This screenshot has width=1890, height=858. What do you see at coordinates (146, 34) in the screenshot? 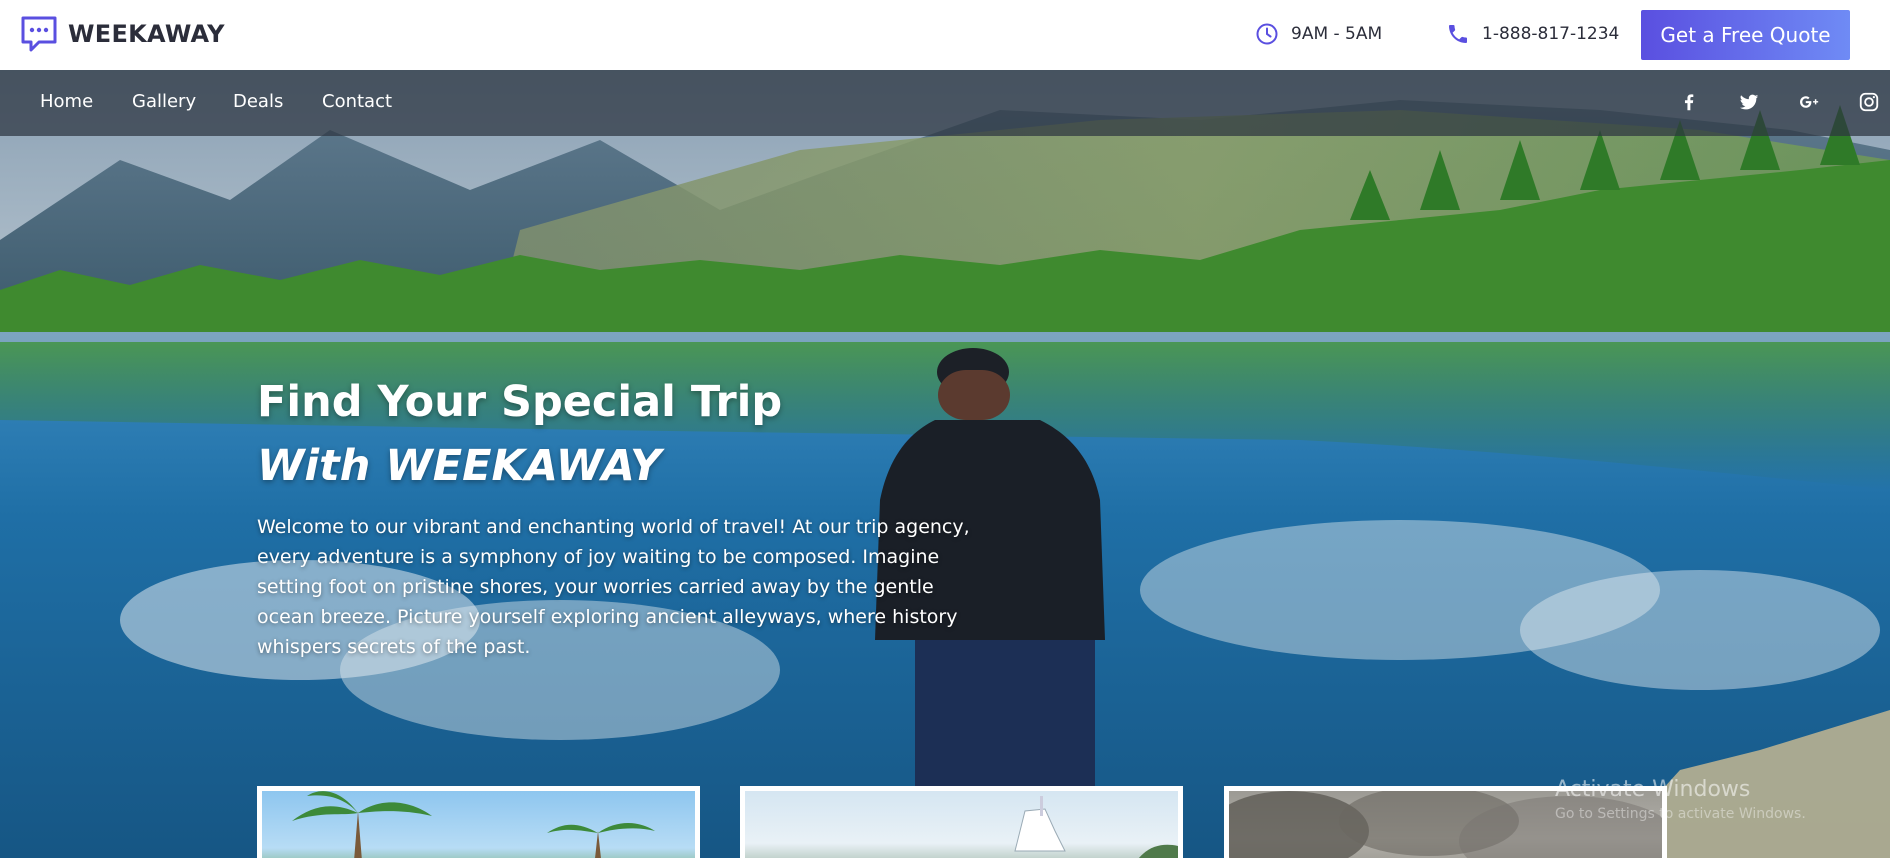
I see `brand-name: WEEKAWAY` at bounding box center [146, 34].